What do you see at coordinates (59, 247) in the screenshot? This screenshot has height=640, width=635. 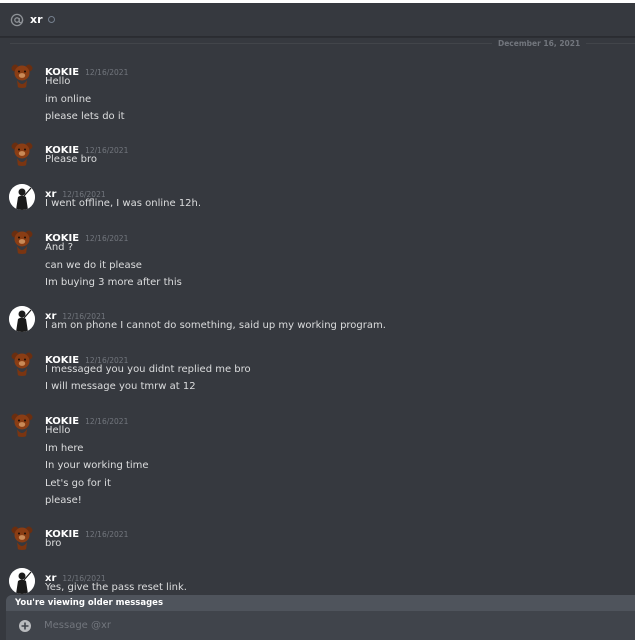 I see `message-text: And ?` at bounding box center [59, 247].